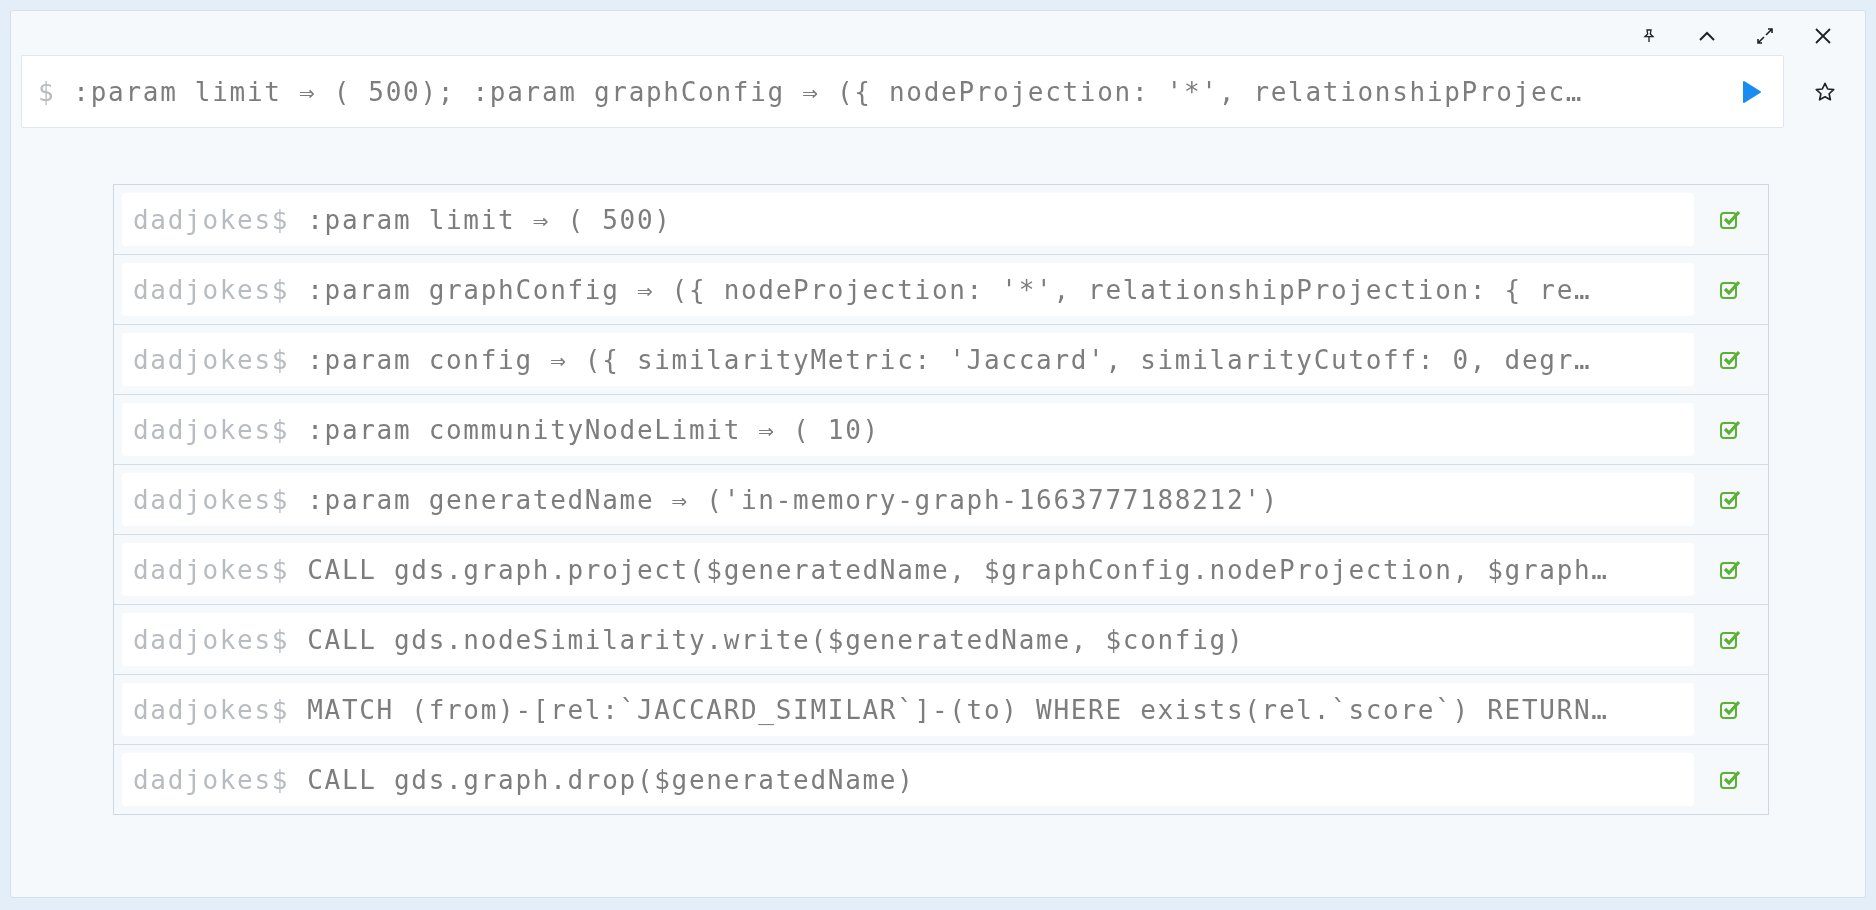 This screenshot has height=910, width=1876. What do you see at coordinates (908, 429) in the screenshot?
I see `history-entry: dadjokes$ :param communityNodeLimit ⇒ ( 10)` at bounding box center [908, 429].